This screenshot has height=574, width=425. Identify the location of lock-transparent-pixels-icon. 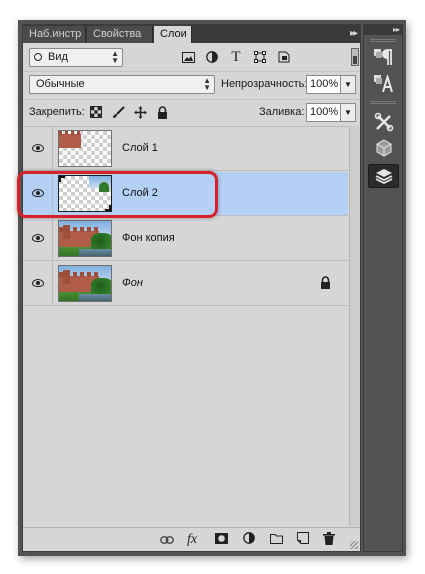
(96, 113).